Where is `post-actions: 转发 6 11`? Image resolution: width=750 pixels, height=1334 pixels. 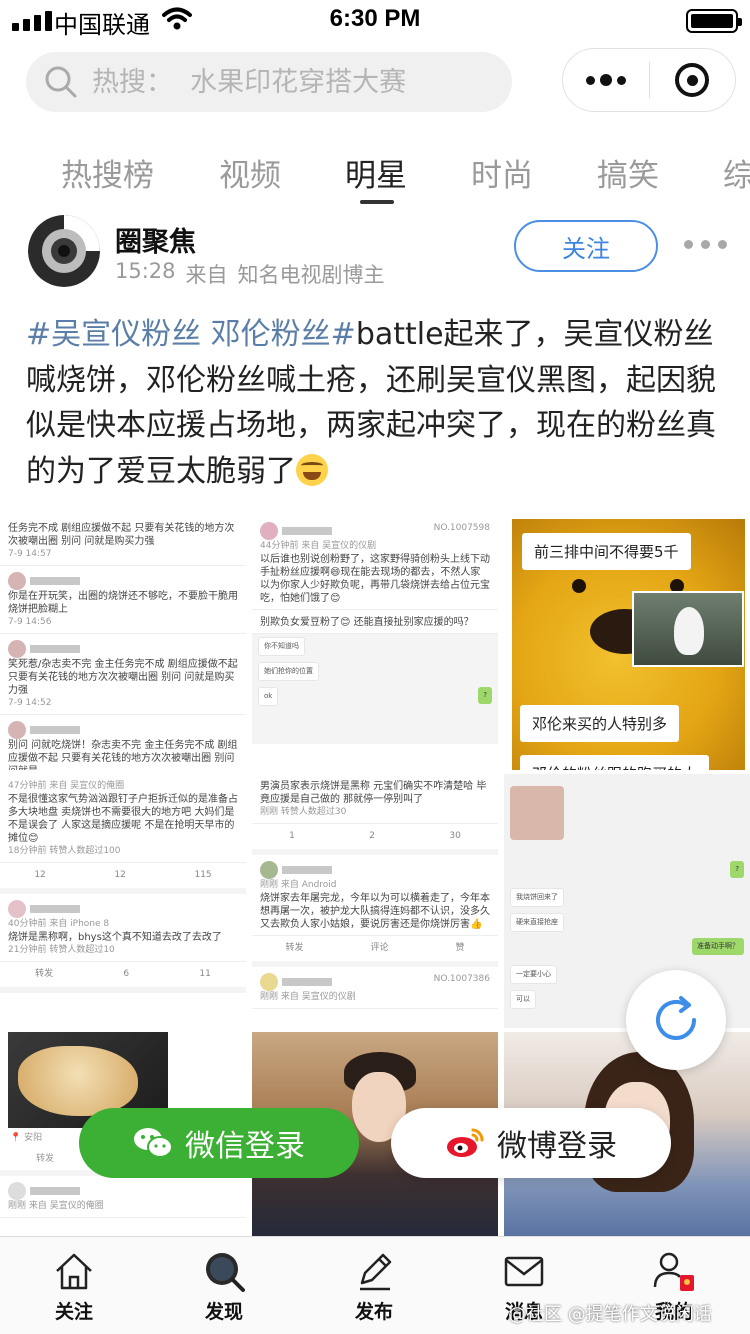 post-actions: 转发 6 11 is located at coordinates (123, 977).